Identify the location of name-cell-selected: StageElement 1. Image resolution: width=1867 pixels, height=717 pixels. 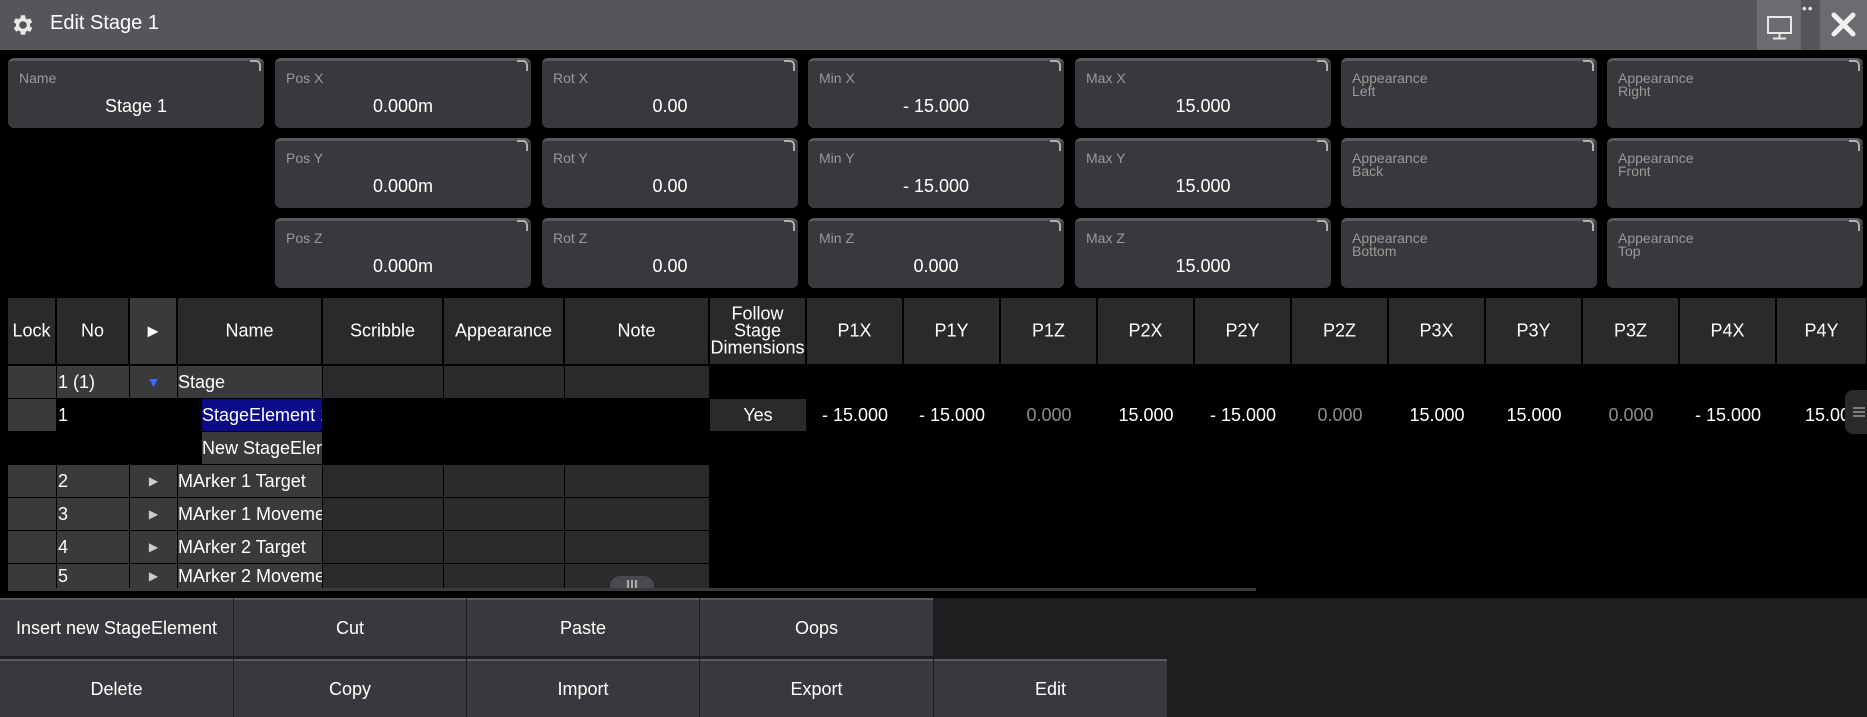
(262, 415).